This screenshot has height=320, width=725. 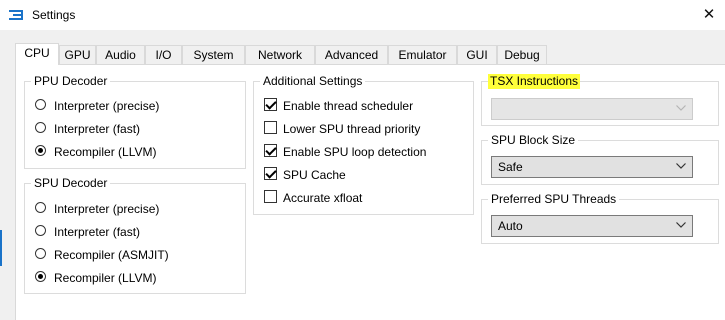 What do you see at coordinates (534, 81) in the screenshot?
I see `tsx-instructions-title: TSX Instructions` at bounding box center [534, 81].